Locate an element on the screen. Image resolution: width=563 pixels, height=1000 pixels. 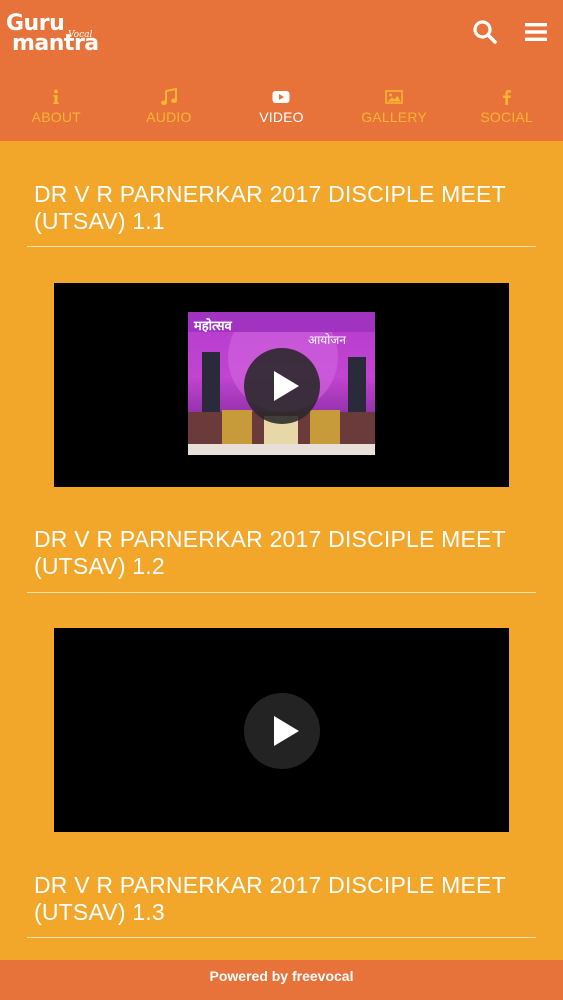
tab-social: SOCIAL is located at coordinates (506, 110).